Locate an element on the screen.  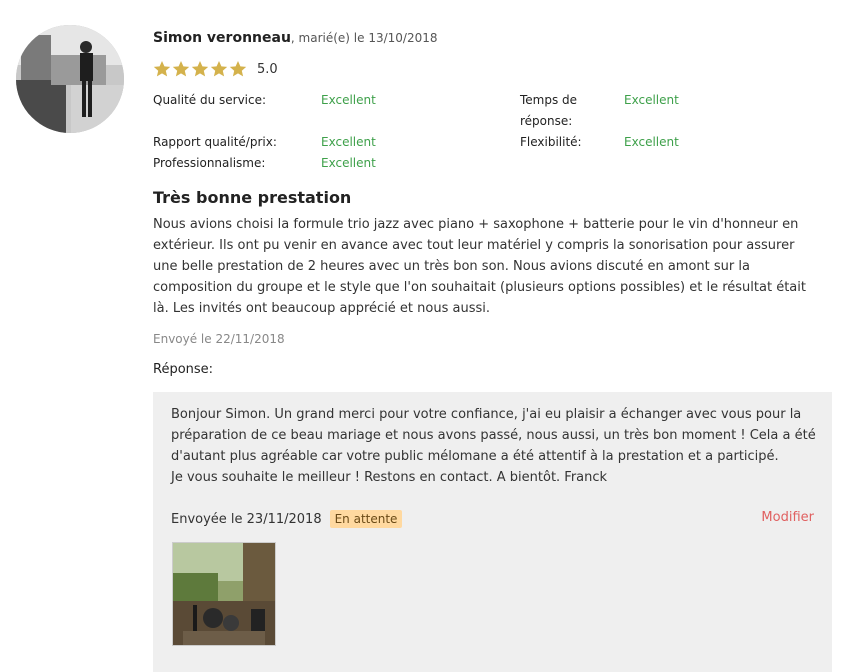
response-photo-thumbnail is located at coordinates (224, 594).